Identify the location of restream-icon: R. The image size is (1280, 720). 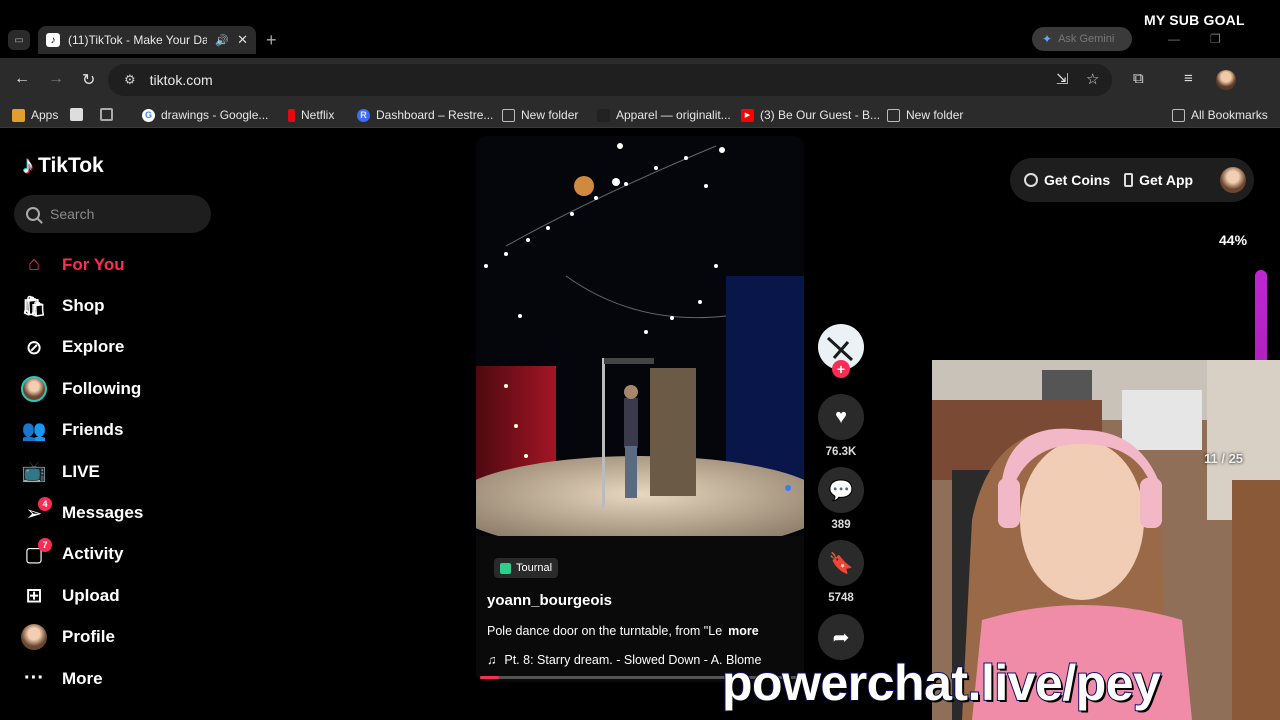
(363, 115).